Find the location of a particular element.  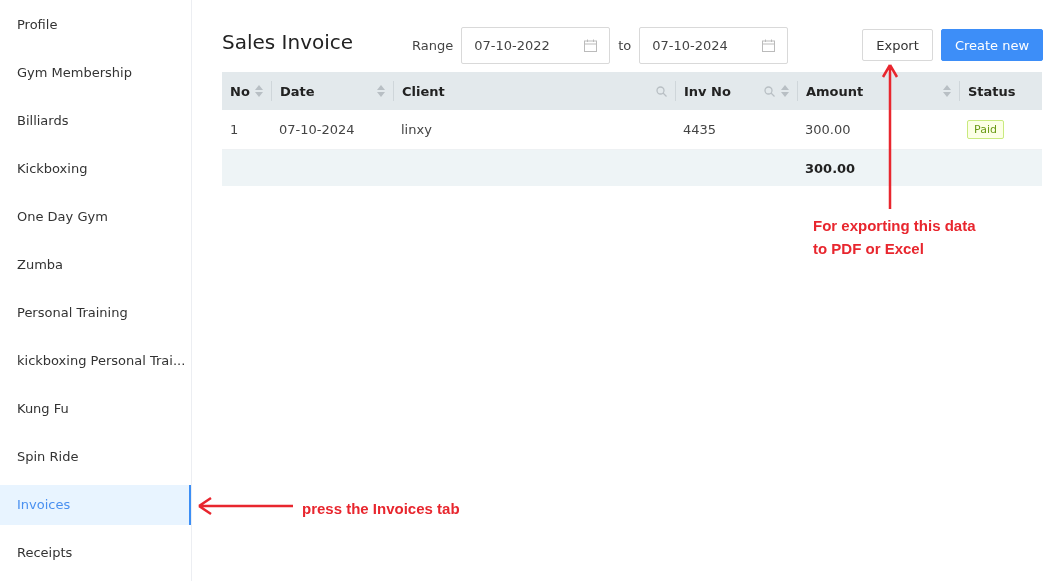

annotation-text: For exporting this data to PDF or Excel is located at coordinates (895, 237).